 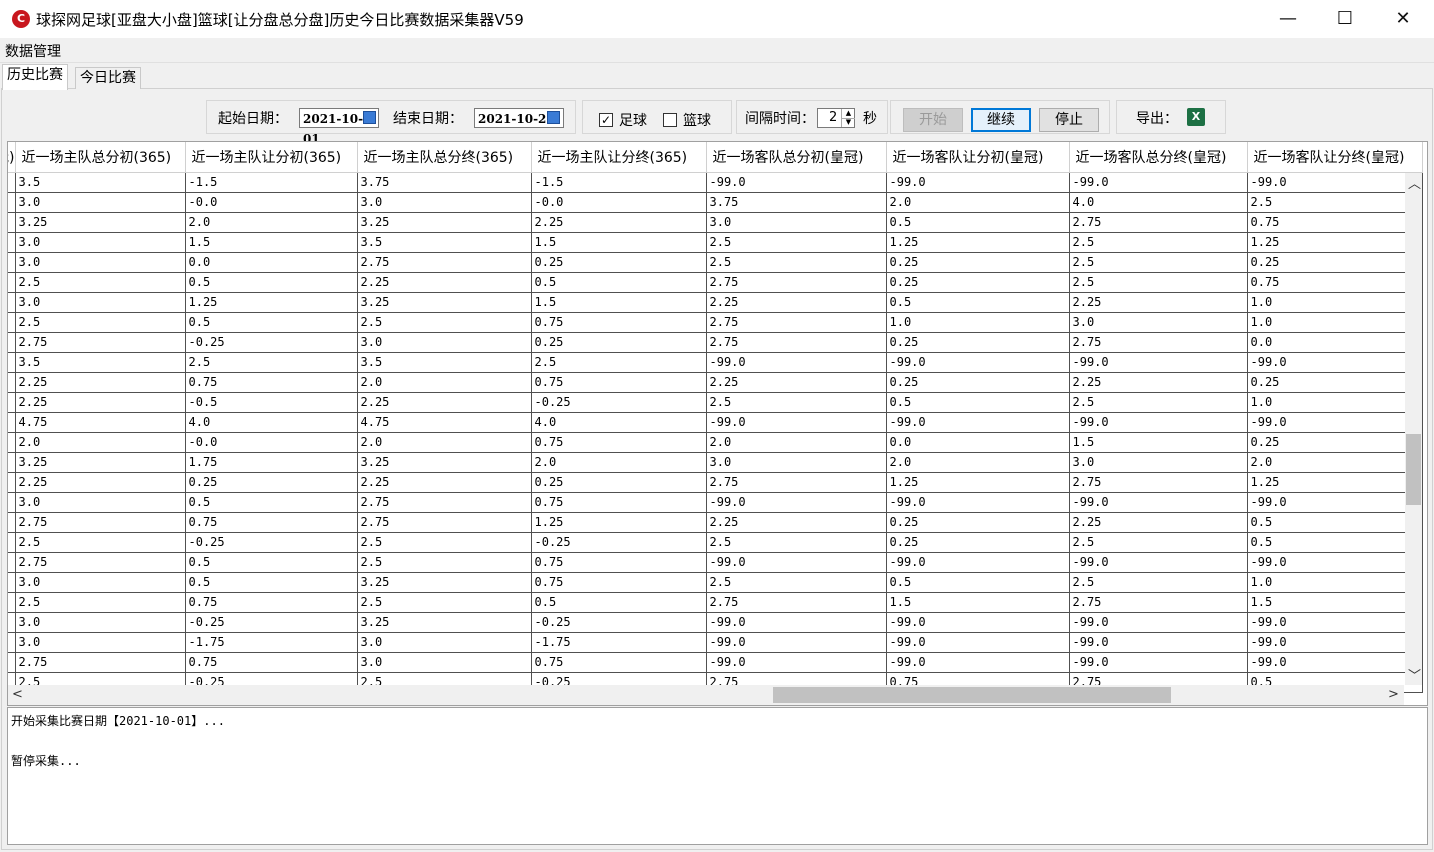 I want to click on table-cell: 4.75, so click(x=444, y=422).